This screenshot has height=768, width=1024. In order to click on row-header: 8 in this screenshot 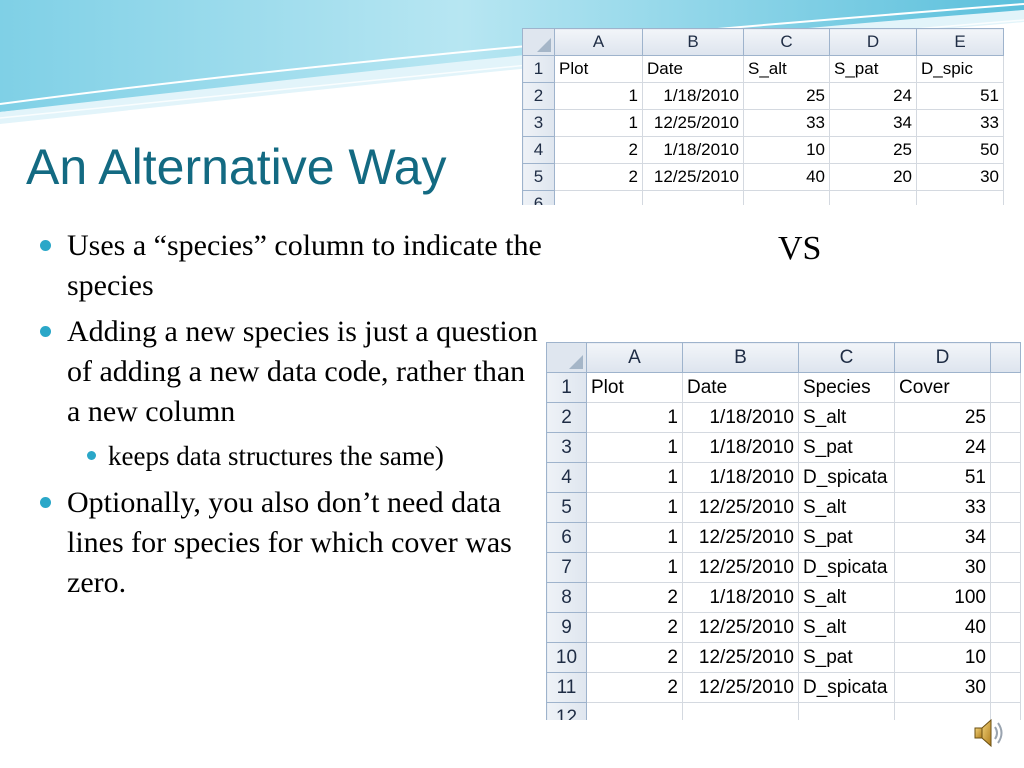, I will do `click(566, 597)`.